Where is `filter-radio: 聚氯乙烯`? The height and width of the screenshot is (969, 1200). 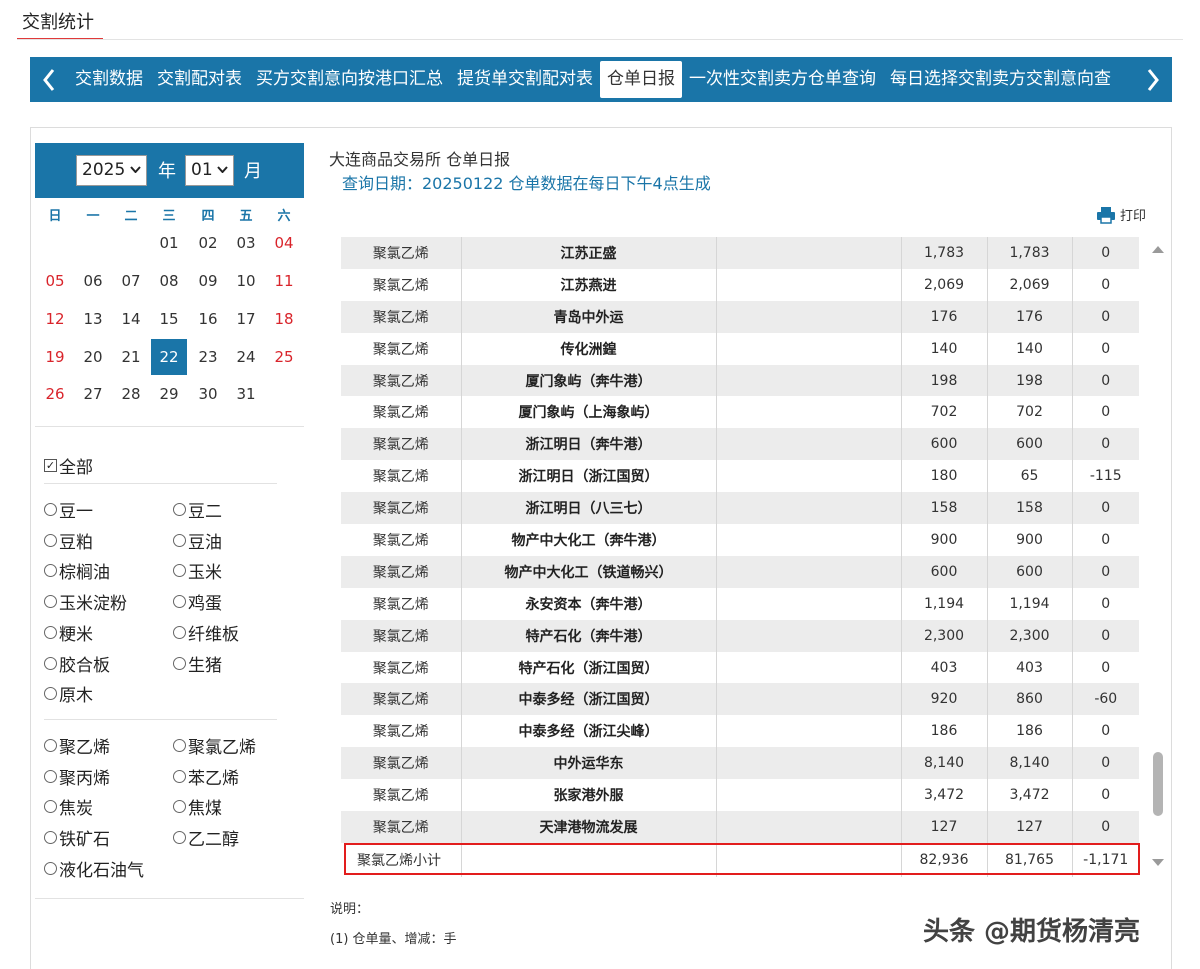
filter-radio: 聚氯乙烯 is located at coordinates (214, 745).